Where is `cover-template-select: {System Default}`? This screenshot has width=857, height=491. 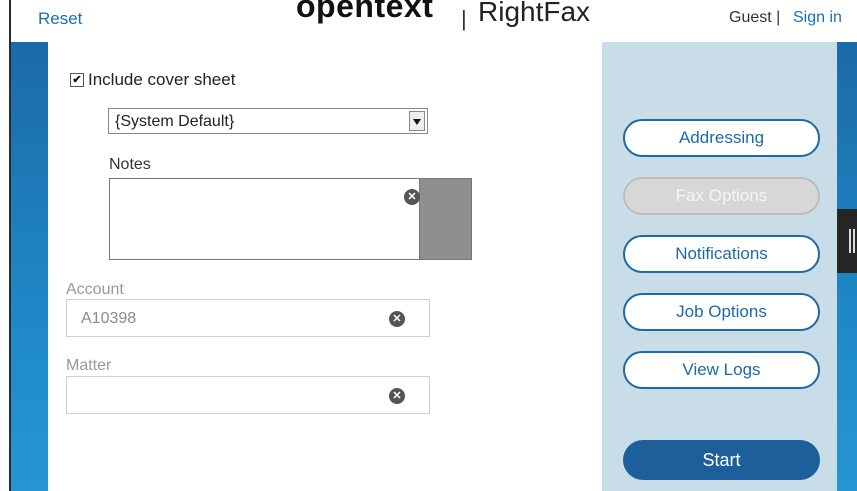 cover-template-select: {System Default} is located at coordinates (268, 121).